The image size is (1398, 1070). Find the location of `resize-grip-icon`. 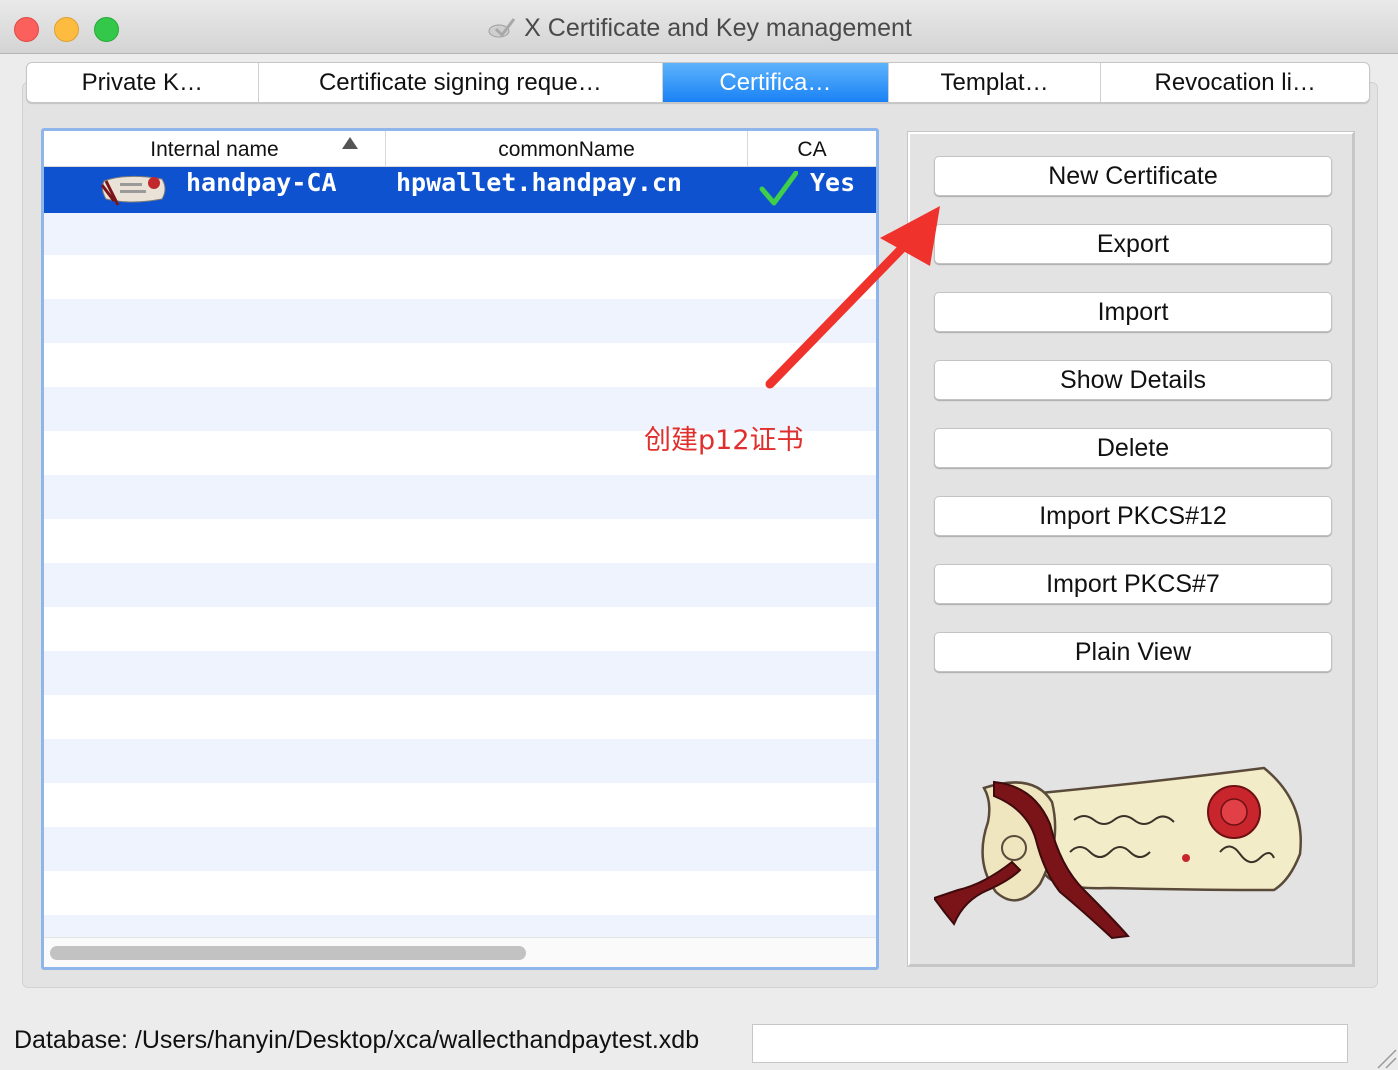

resize-grip-icon is located at coordinates (1386, 1058).